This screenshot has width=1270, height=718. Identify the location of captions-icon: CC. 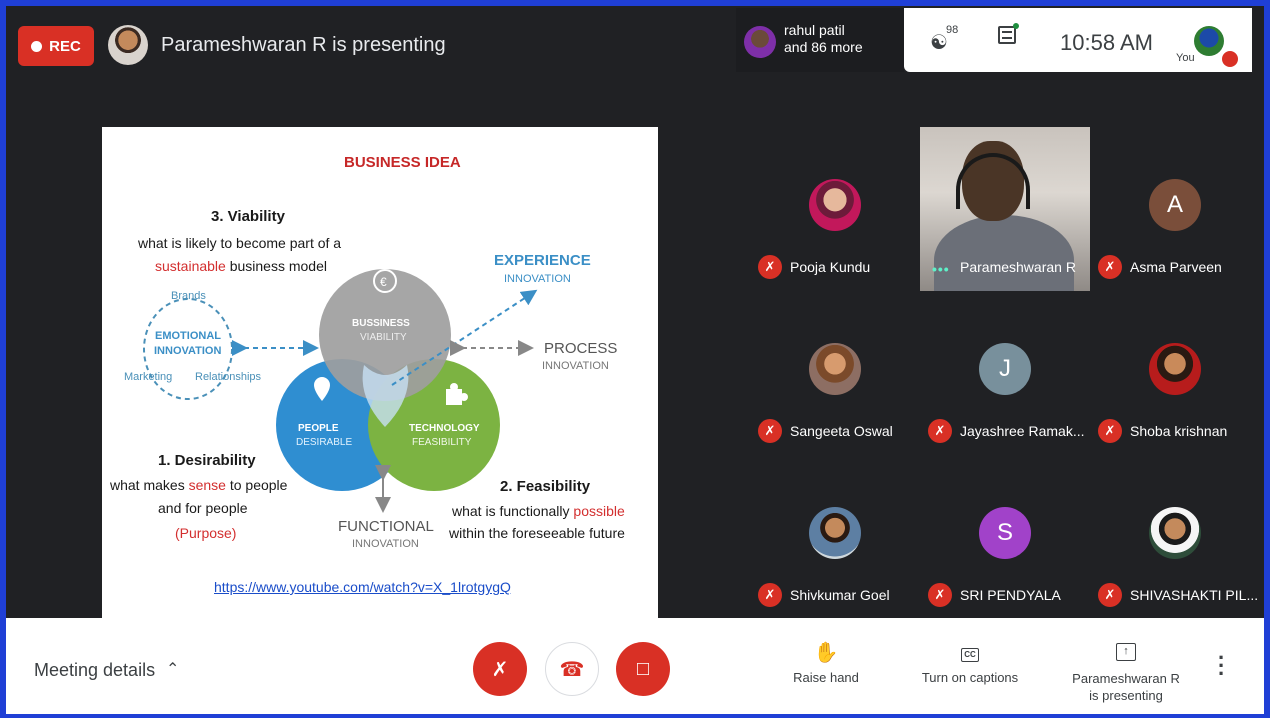
(970, 655).